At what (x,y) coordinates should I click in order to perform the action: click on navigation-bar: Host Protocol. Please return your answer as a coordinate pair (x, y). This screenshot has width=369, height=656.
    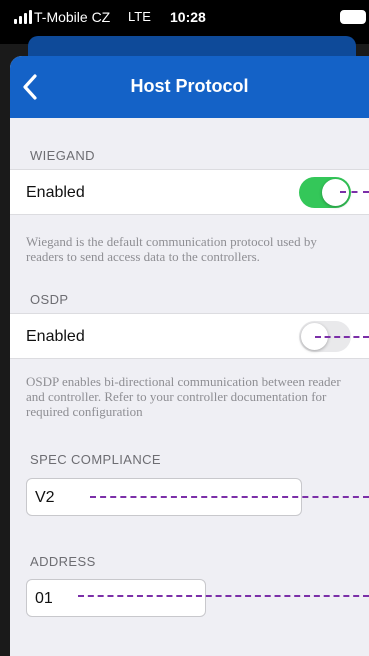
    Looking at the image, I should click on (189, 87).